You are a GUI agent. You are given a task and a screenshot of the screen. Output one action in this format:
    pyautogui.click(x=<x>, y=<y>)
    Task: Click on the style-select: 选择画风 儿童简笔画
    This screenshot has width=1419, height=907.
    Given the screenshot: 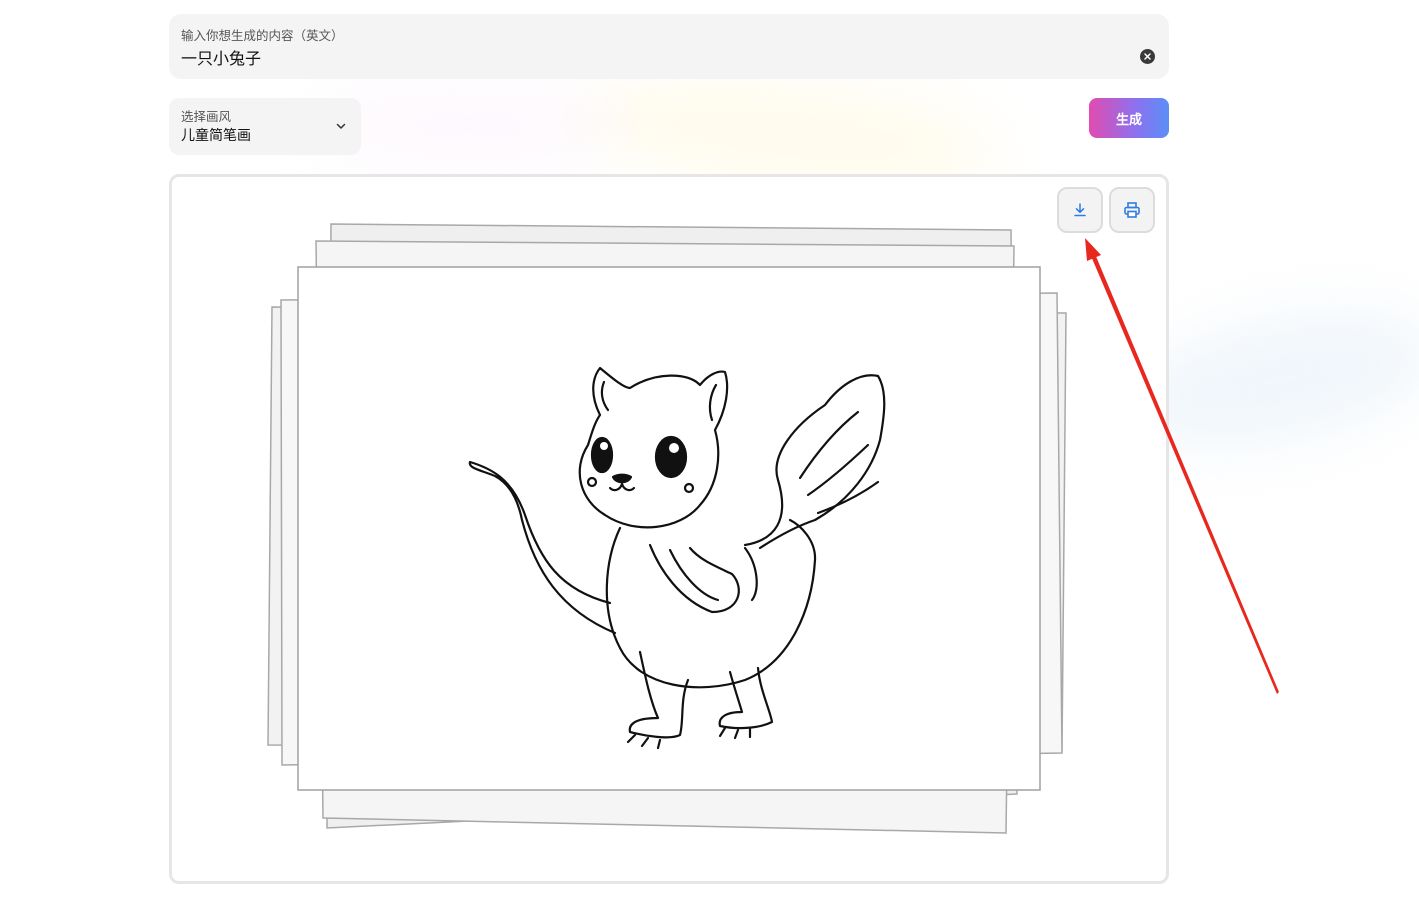 What is the action you would take?
    pyautogui.click(x=265, y=126)
    